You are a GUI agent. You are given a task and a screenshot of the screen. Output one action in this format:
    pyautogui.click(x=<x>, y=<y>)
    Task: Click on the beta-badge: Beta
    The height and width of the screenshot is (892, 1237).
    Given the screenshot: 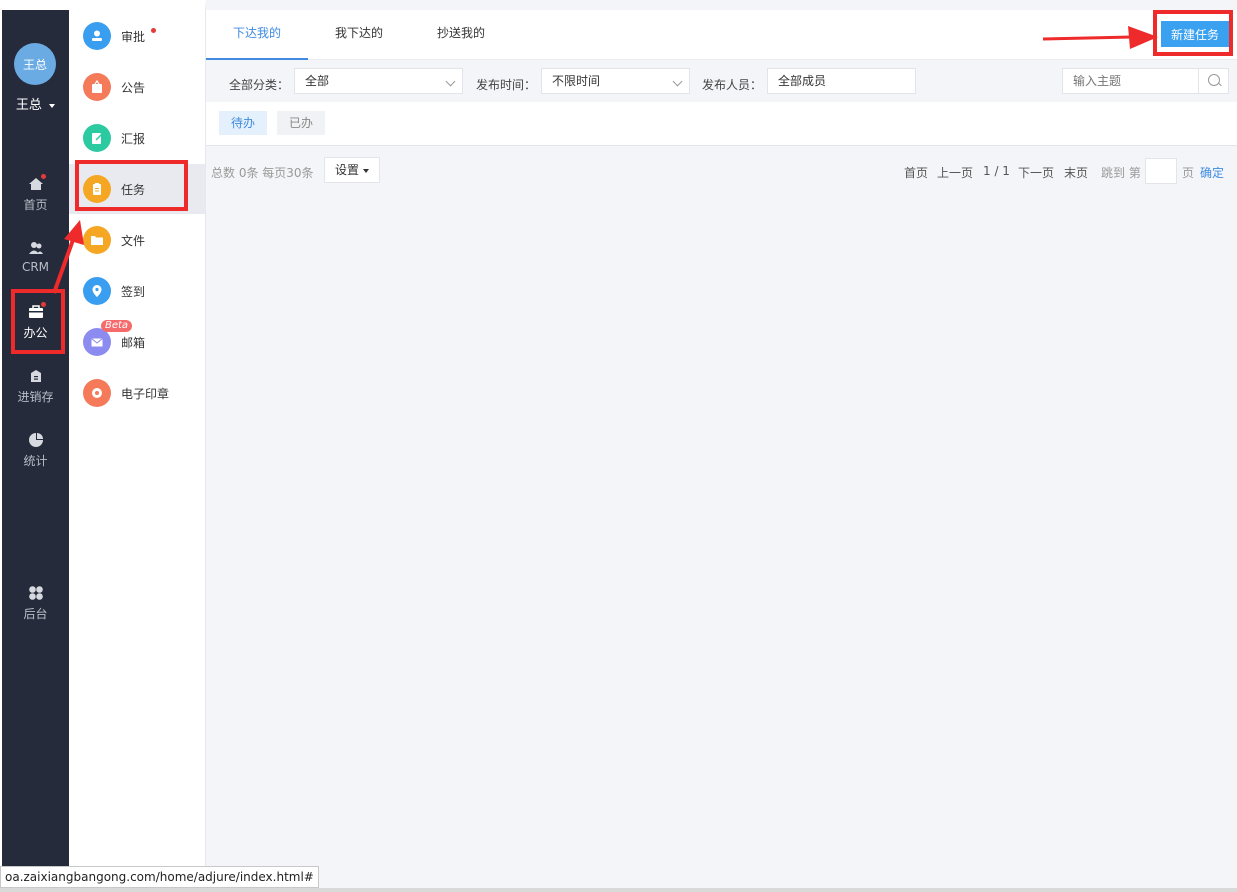 What is the action you would take?
    pyautogui.click(x=117, y=326)
    